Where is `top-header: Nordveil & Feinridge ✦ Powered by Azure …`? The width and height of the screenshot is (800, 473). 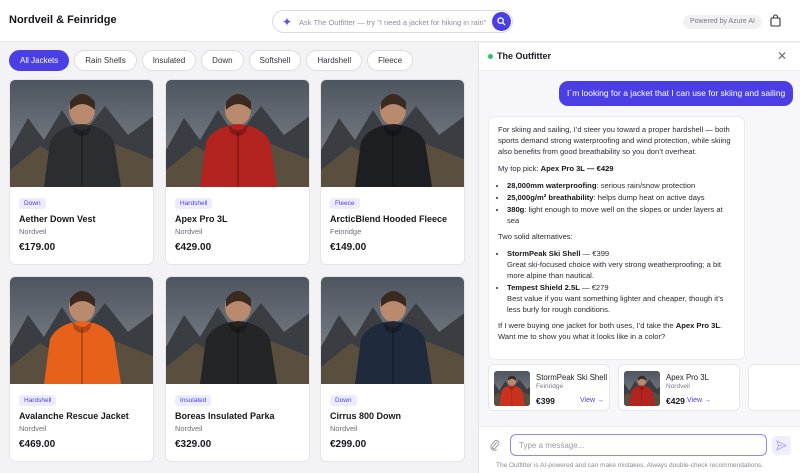 top-header: Nordveil & Feinridge ✦ Powered by Azure … is located at coordinates (400, 21).